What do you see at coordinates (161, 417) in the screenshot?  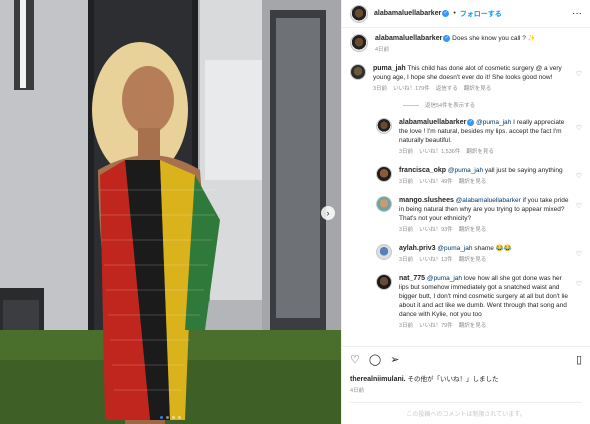 I see `carousel-dot-active` at bounding box center [161, 417].